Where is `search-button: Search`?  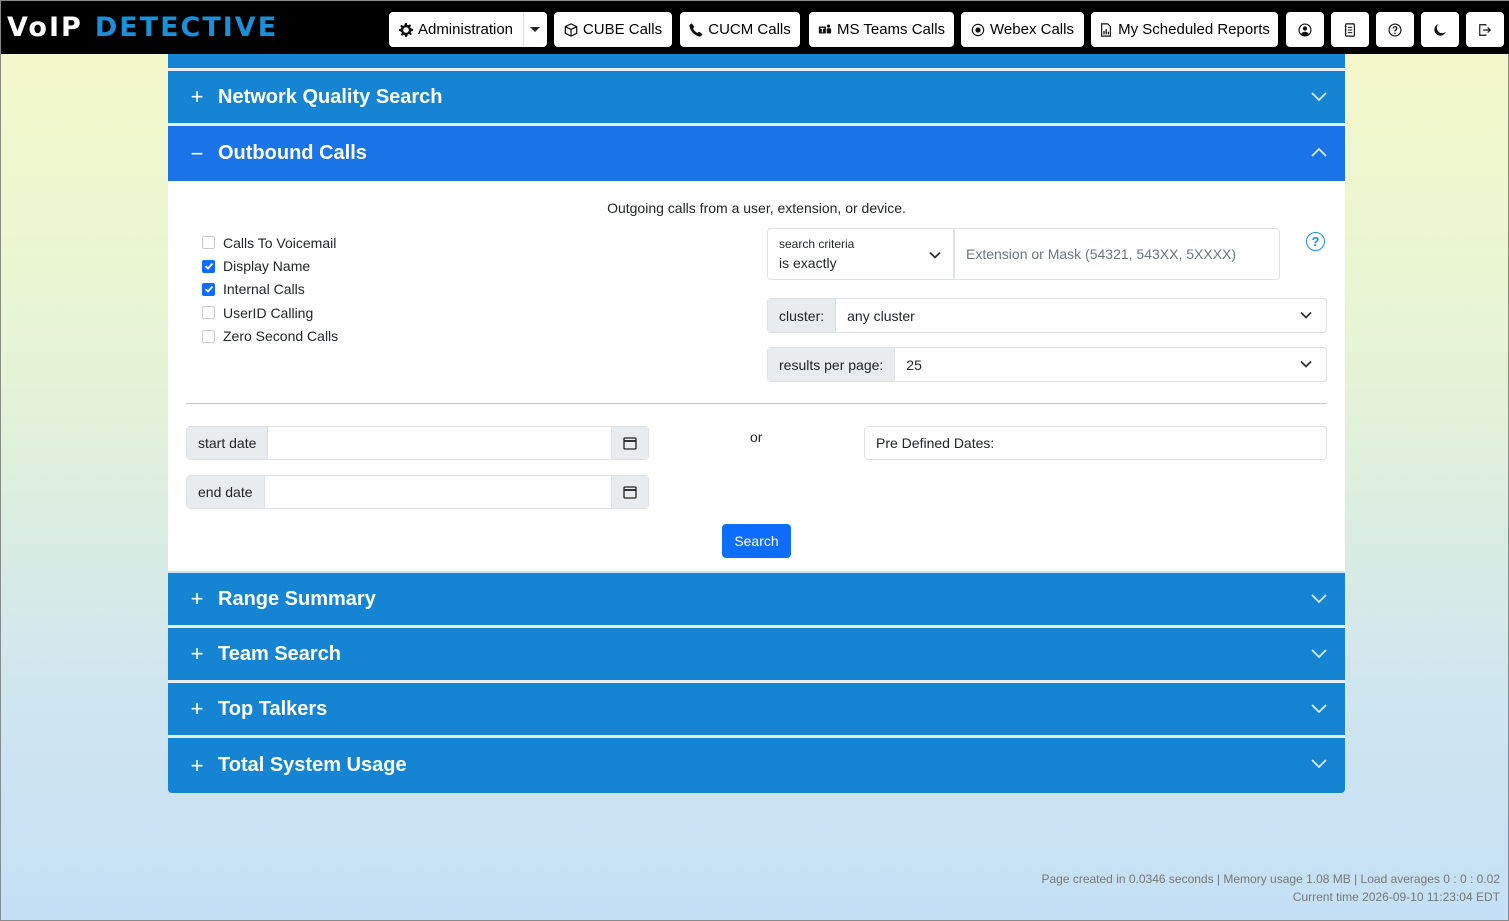
search-button: Search is located at coordinates (756, 541).